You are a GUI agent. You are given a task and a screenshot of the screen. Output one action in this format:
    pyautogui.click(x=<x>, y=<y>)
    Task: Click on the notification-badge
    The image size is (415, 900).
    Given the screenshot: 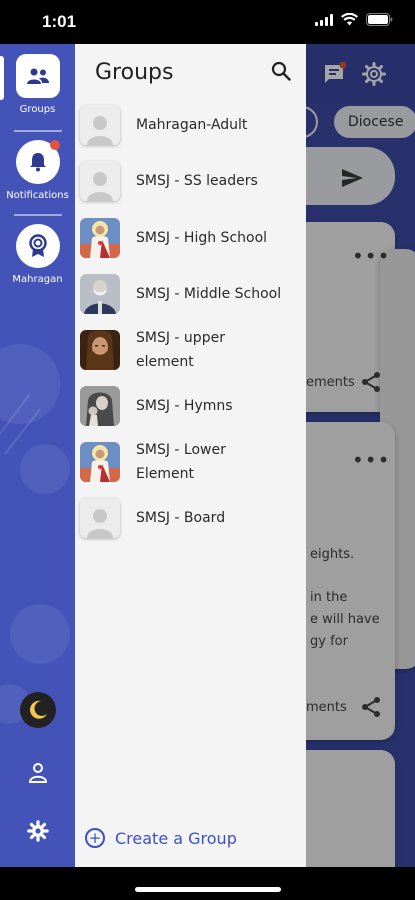 What is the action you would take?
    pyautogui.click(x=54, y=145)
    